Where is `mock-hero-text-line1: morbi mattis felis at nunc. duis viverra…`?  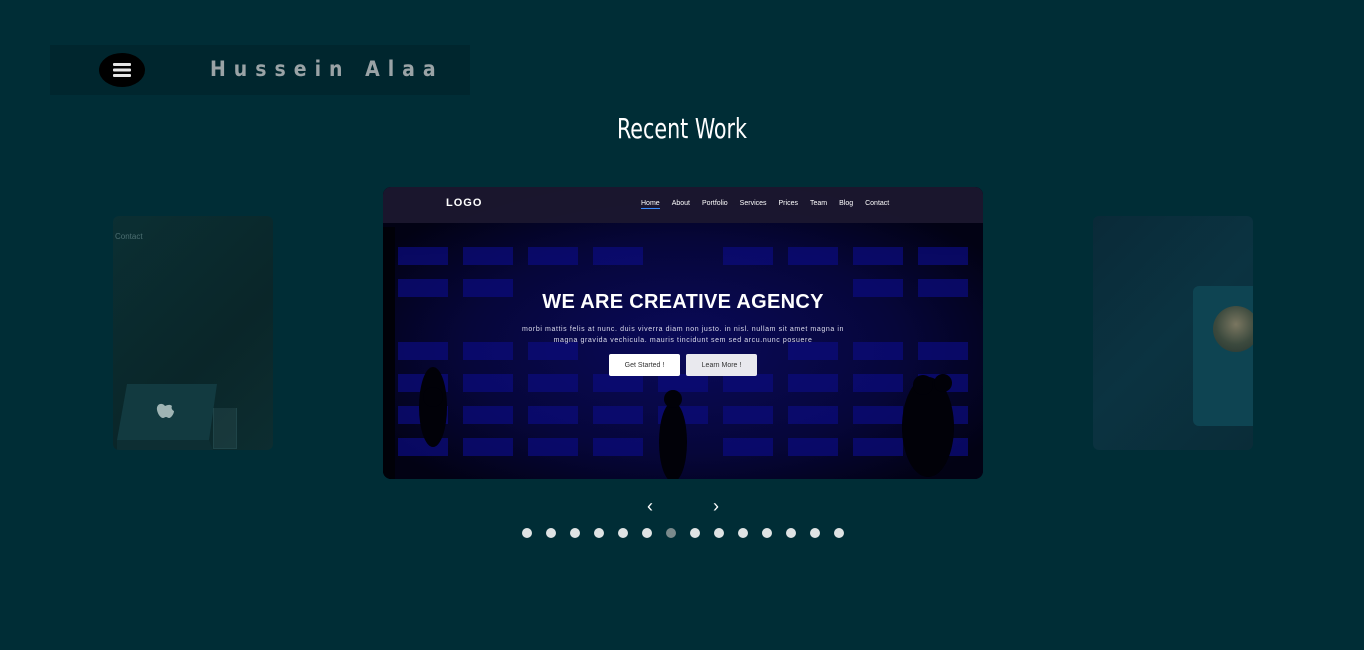
mock-hero-text-line1: morbi mattis felis at nunc. duis viverra… is located at coordinates (683, 329).